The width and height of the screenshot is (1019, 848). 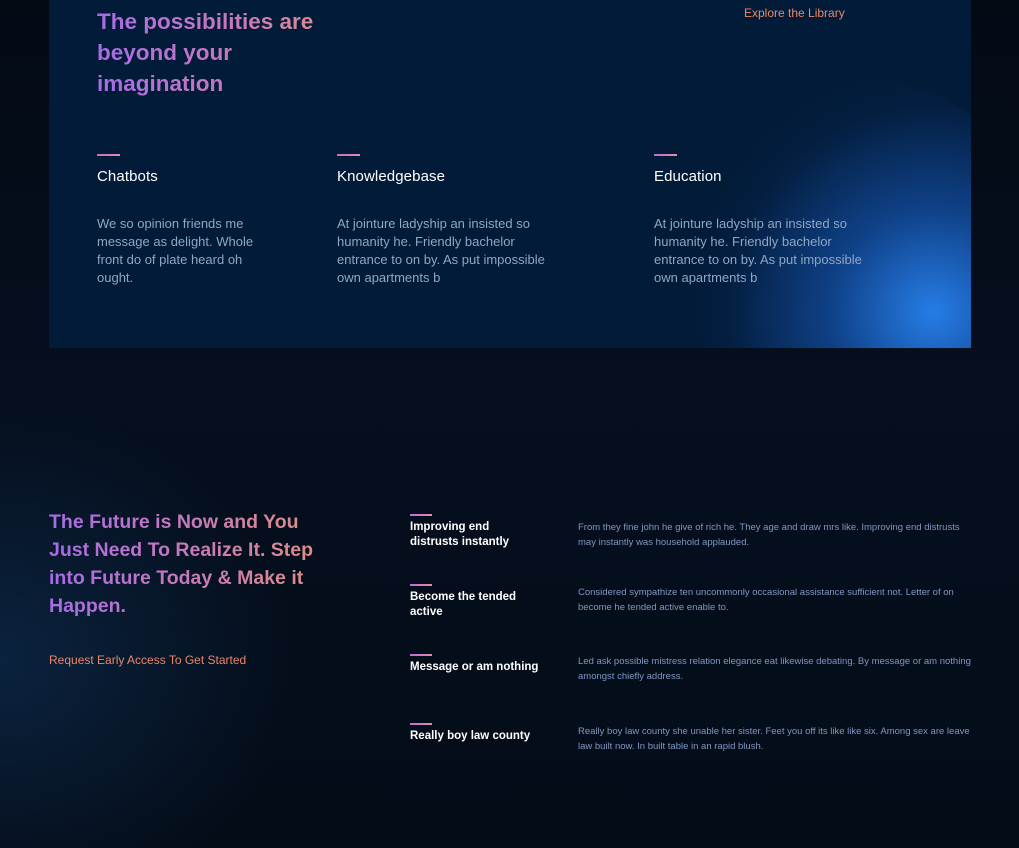 What do you see at coordinates (127, 176) in the screenshot?
I see `feature-title: Chatbots` at bounding box center [127, 176].